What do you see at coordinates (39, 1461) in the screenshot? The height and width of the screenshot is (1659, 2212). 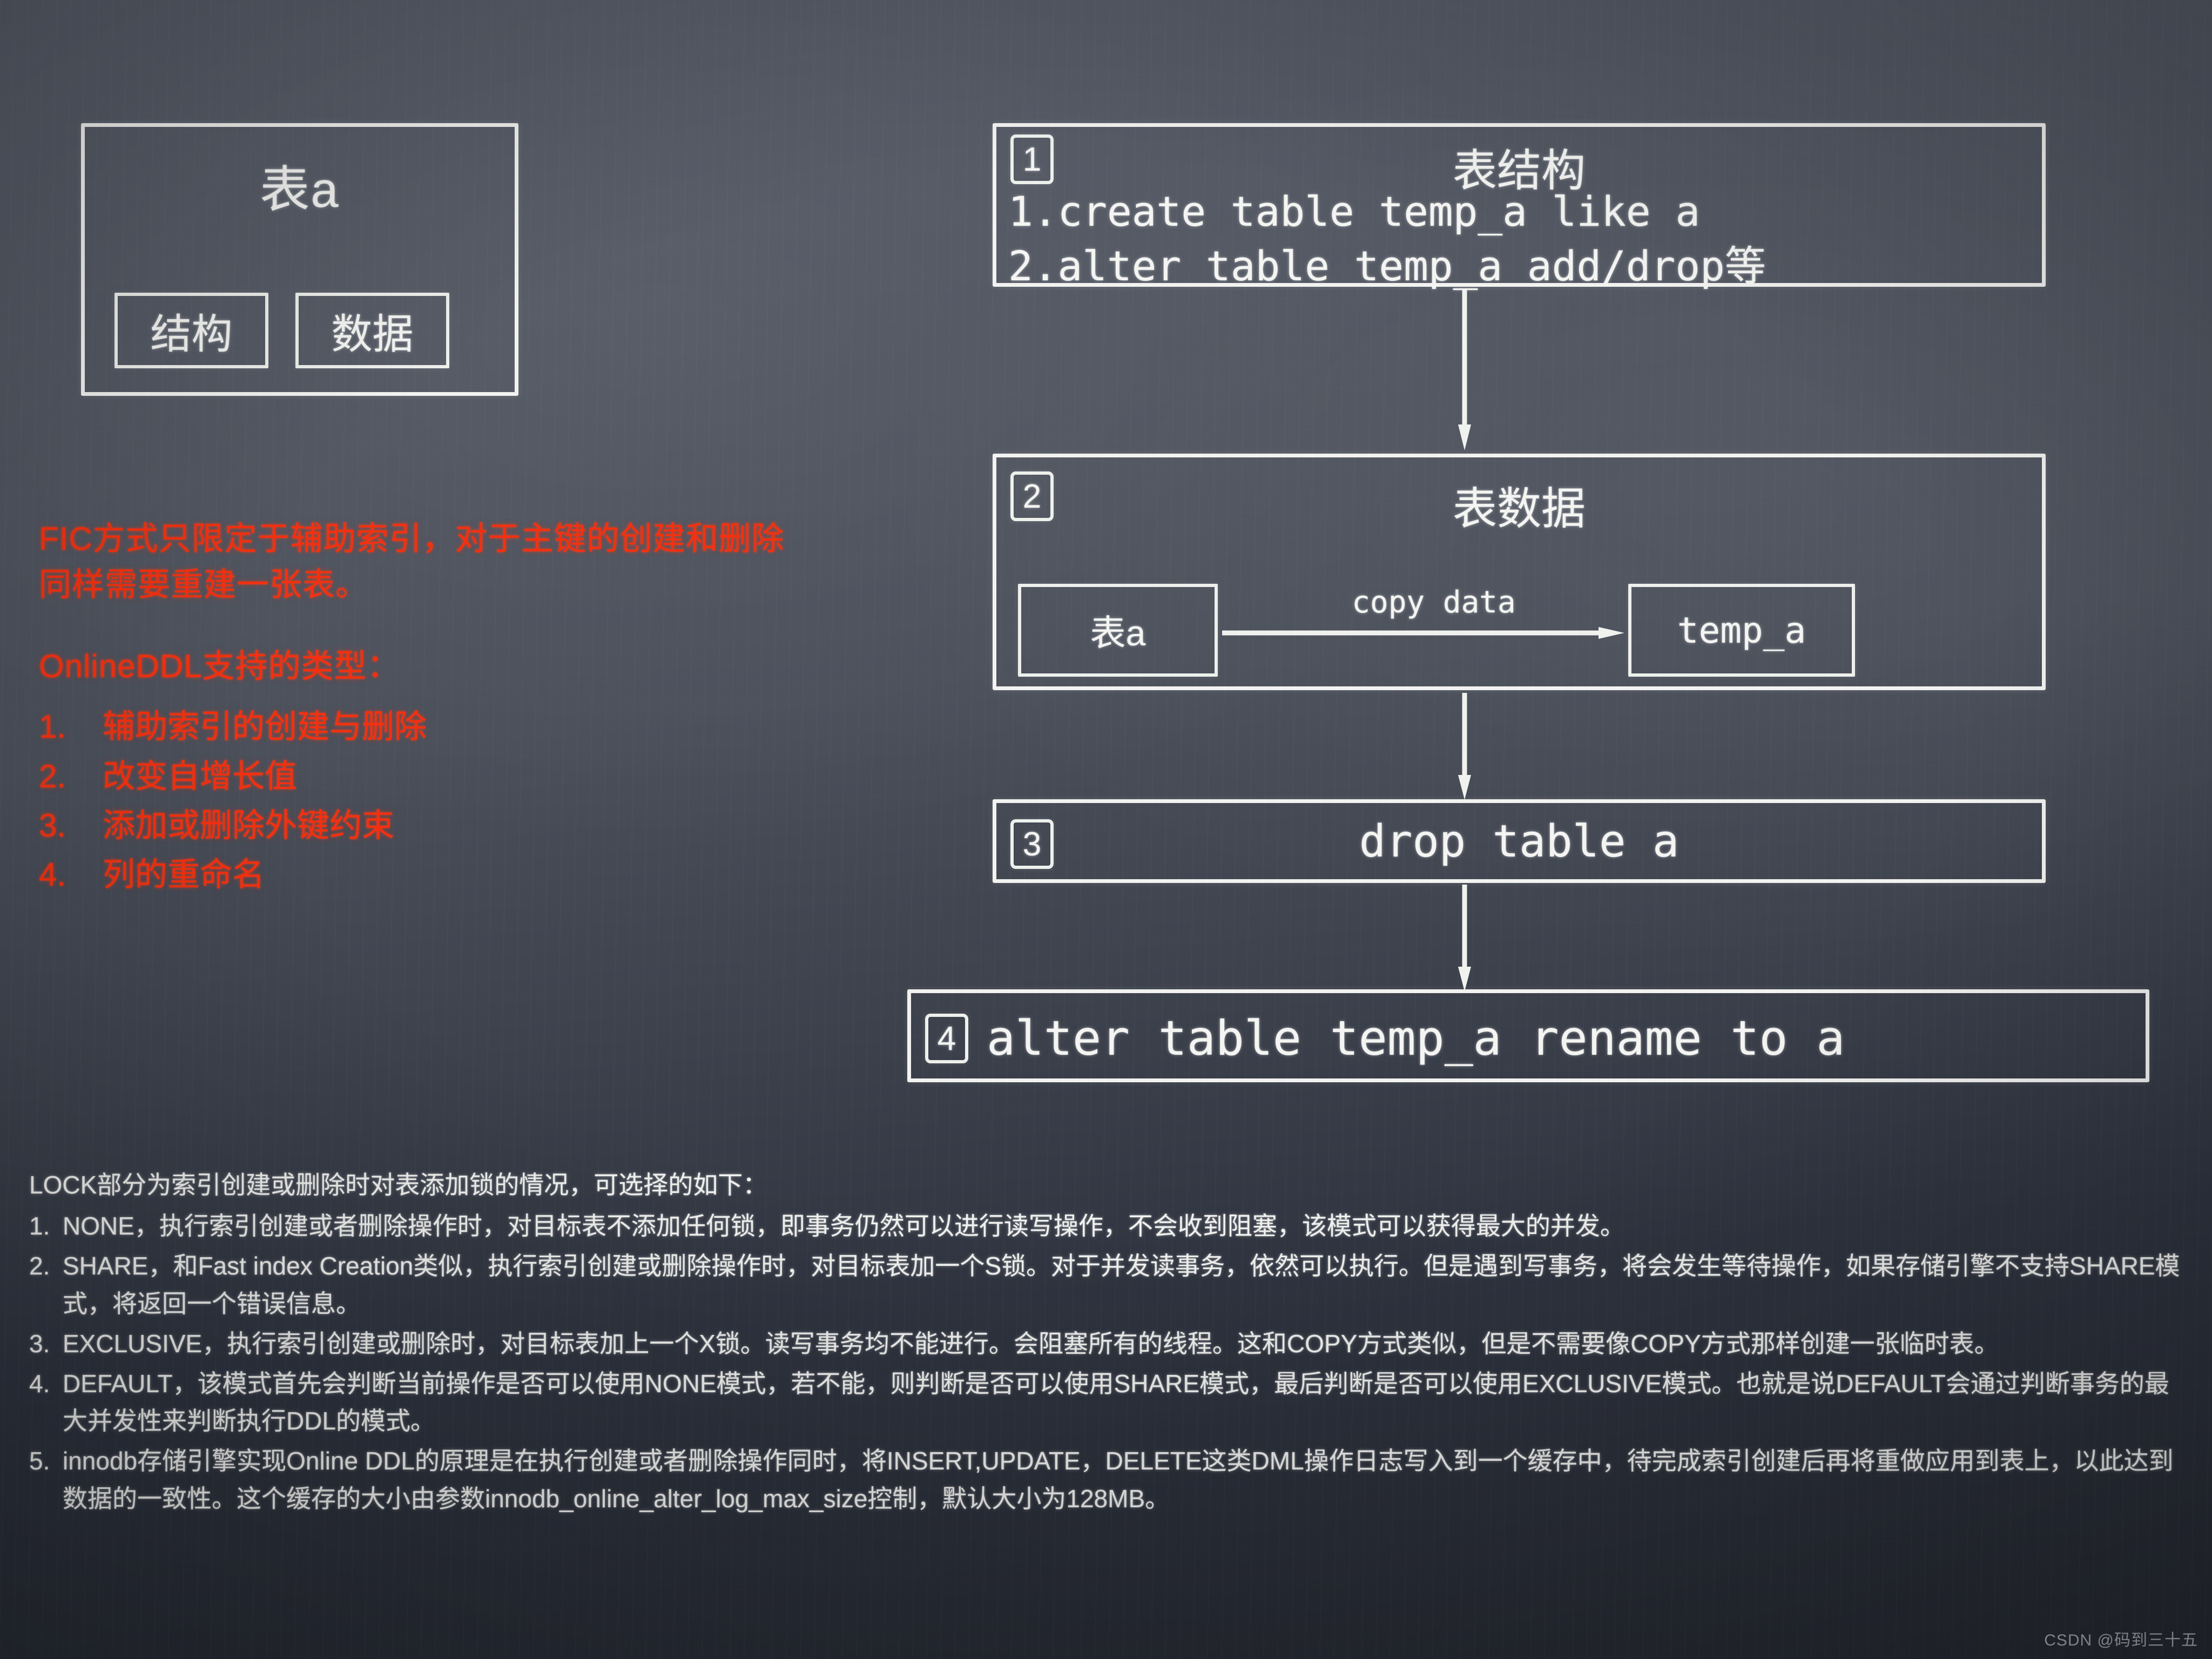 I see `list-item-number: 5.` at bounding box center [39, 1461].